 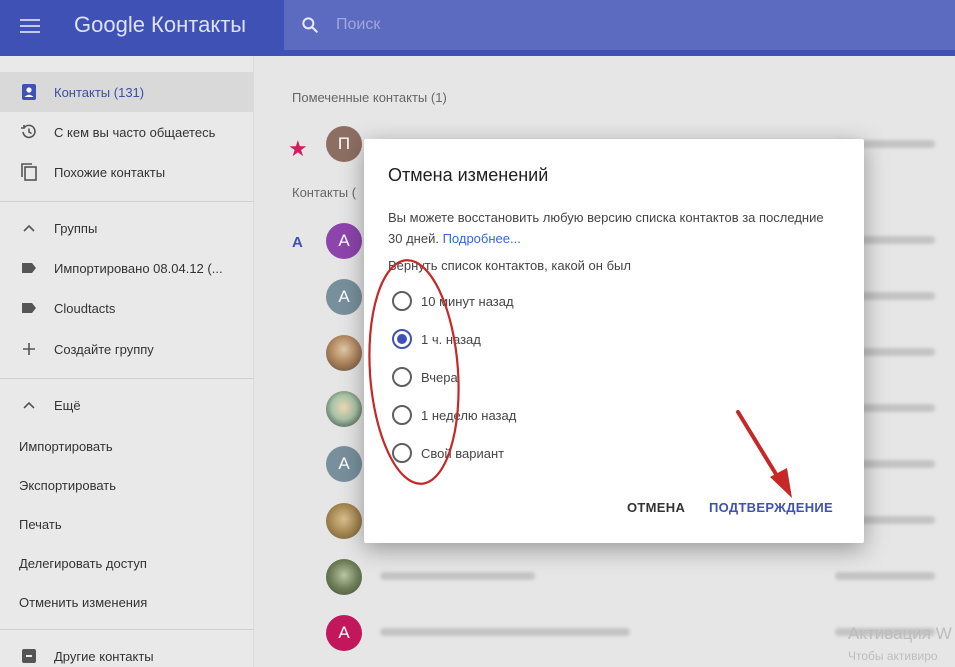 I want to click on watermark-line2: Чтобы активиро, so click(x=893, y=656).